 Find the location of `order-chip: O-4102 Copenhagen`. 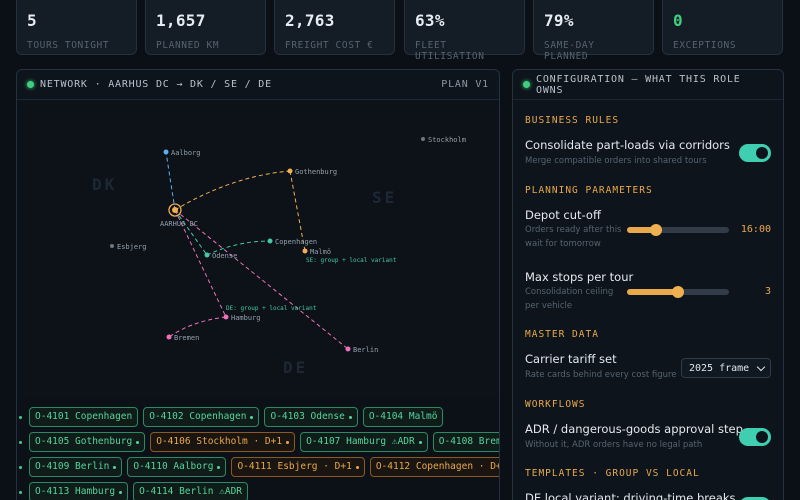

order-chip: O-4102 Copenhagen is located at coordinates (201, 417).